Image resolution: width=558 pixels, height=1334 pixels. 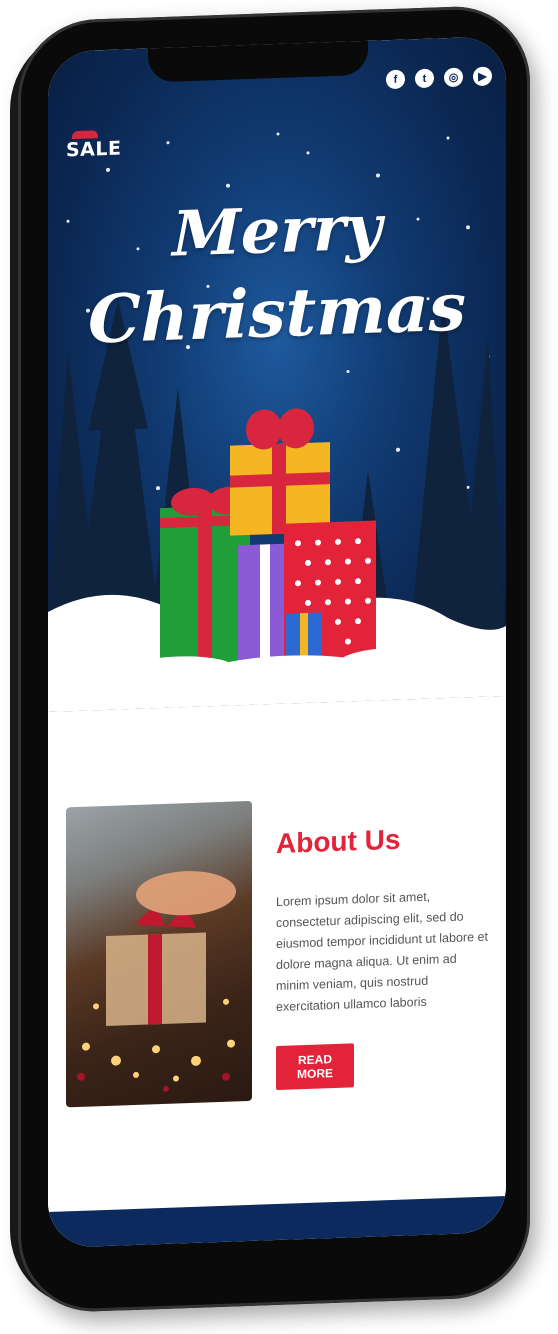 What do you see at coordinates (453, 77) in the screenshot?
I see `instagram-icon: ◎` at bounding box center [453, 77].